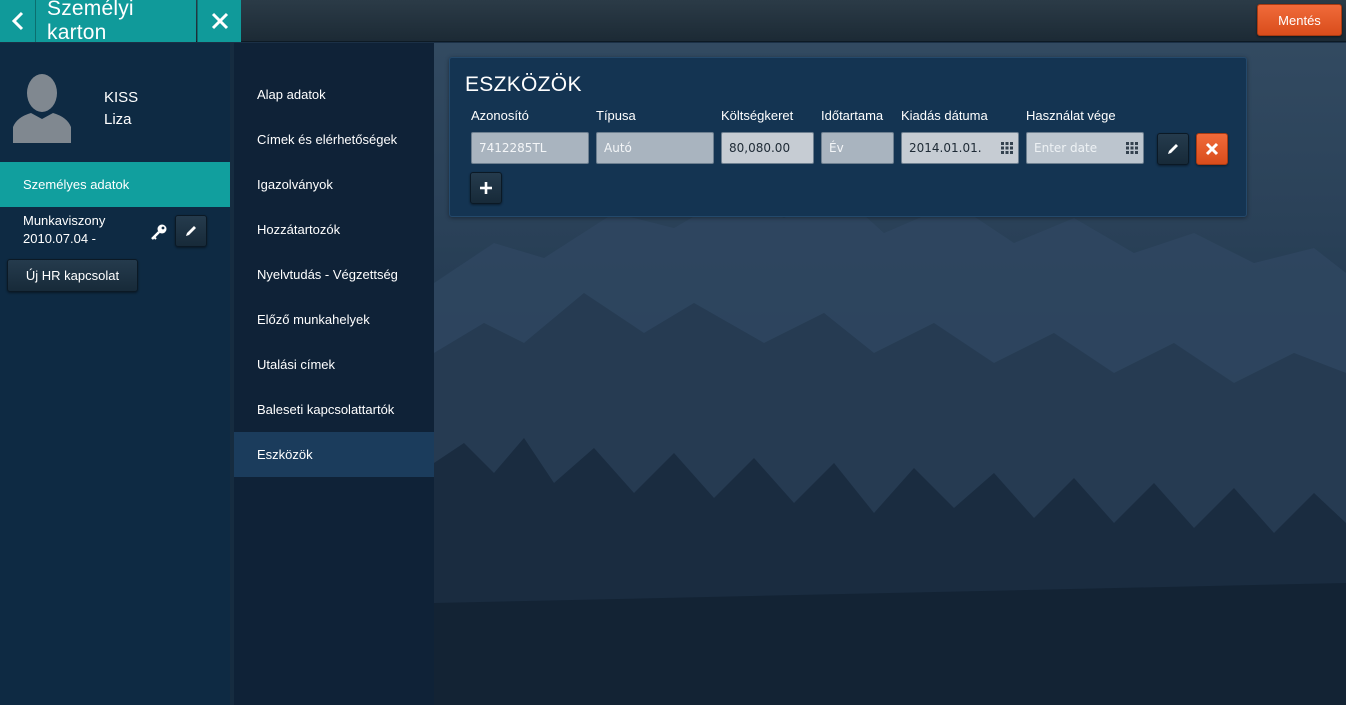 The height and width of the screenshot is (705, 1346). What do you see at coordinates (523, 84) in the screenshot?
I see `assets-title: ESZKÖZÖK` at bounding box center [523, 84].